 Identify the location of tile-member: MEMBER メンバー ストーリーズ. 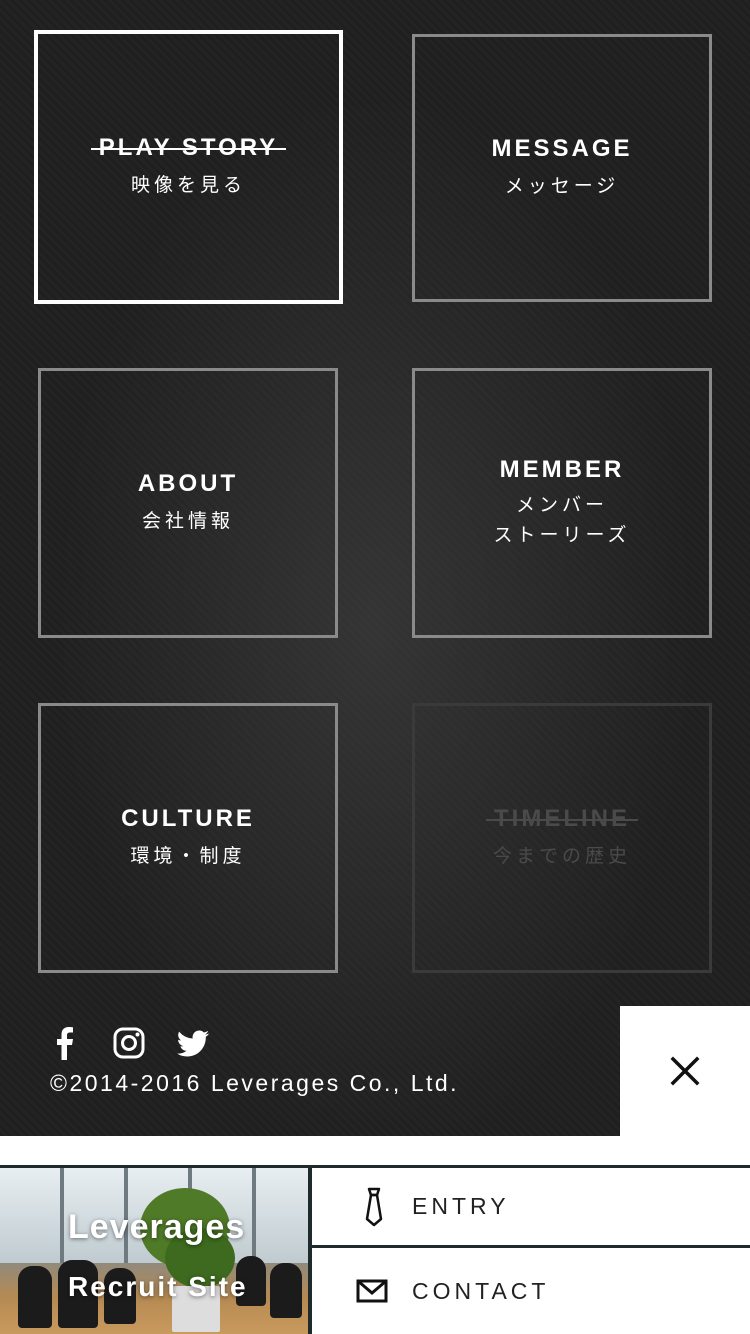
(562, 503).